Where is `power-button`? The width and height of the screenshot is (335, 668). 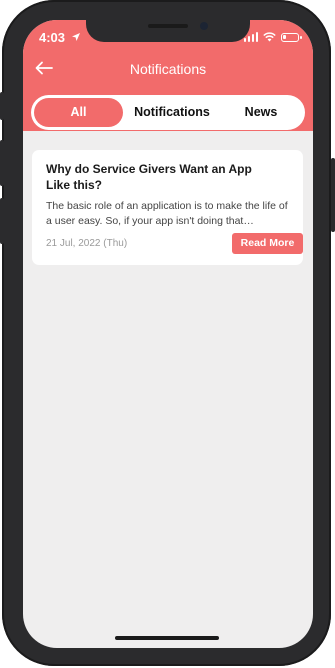
power-button is located at coordinates (333, 195).